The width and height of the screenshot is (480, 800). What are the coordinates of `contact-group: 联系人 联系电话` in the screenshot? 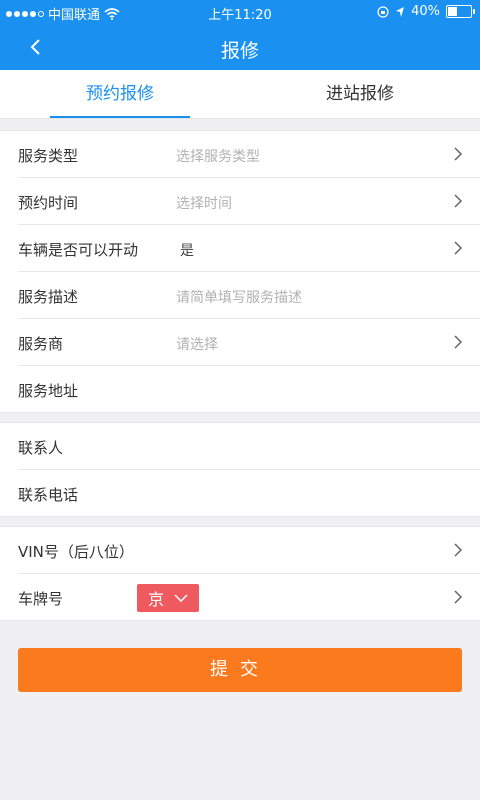 It's located at (240, 469).